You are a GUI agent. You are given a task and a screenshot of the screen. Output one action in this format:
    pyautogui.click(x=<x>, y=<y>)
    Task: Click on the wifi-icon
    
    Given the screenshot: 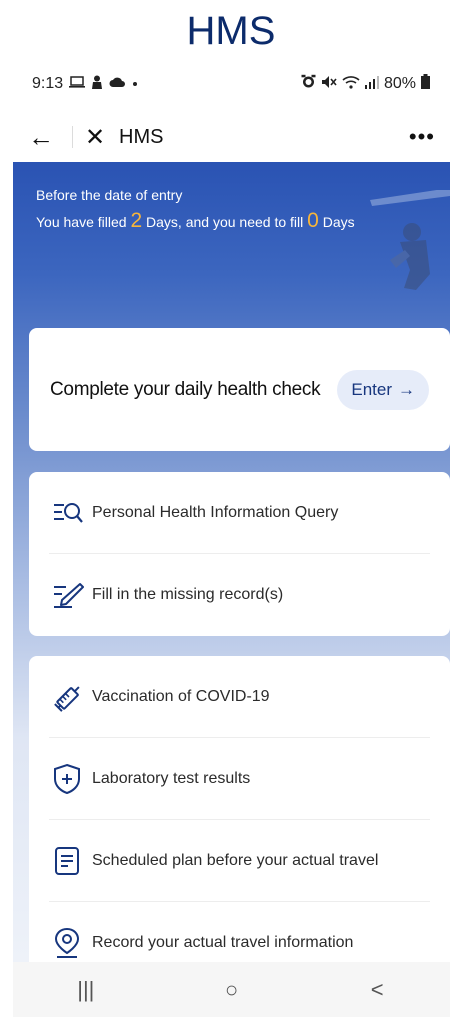 What is the action you would take?
    pyautogui.click(x=351, y=84)
    